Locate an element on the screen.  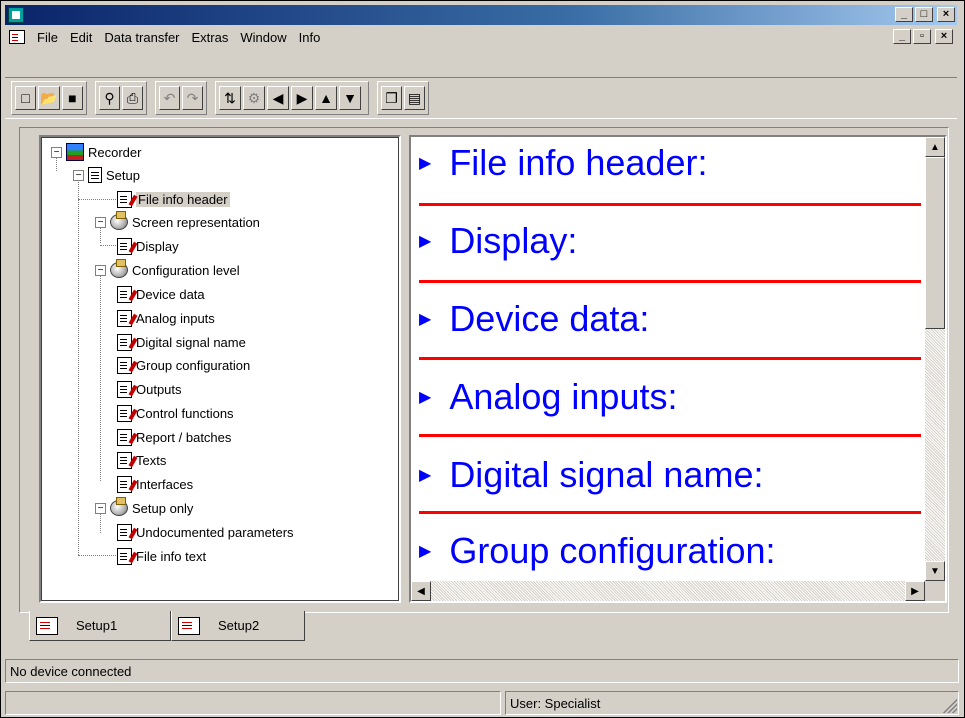
app-icon is located at coordinates (16, 15).